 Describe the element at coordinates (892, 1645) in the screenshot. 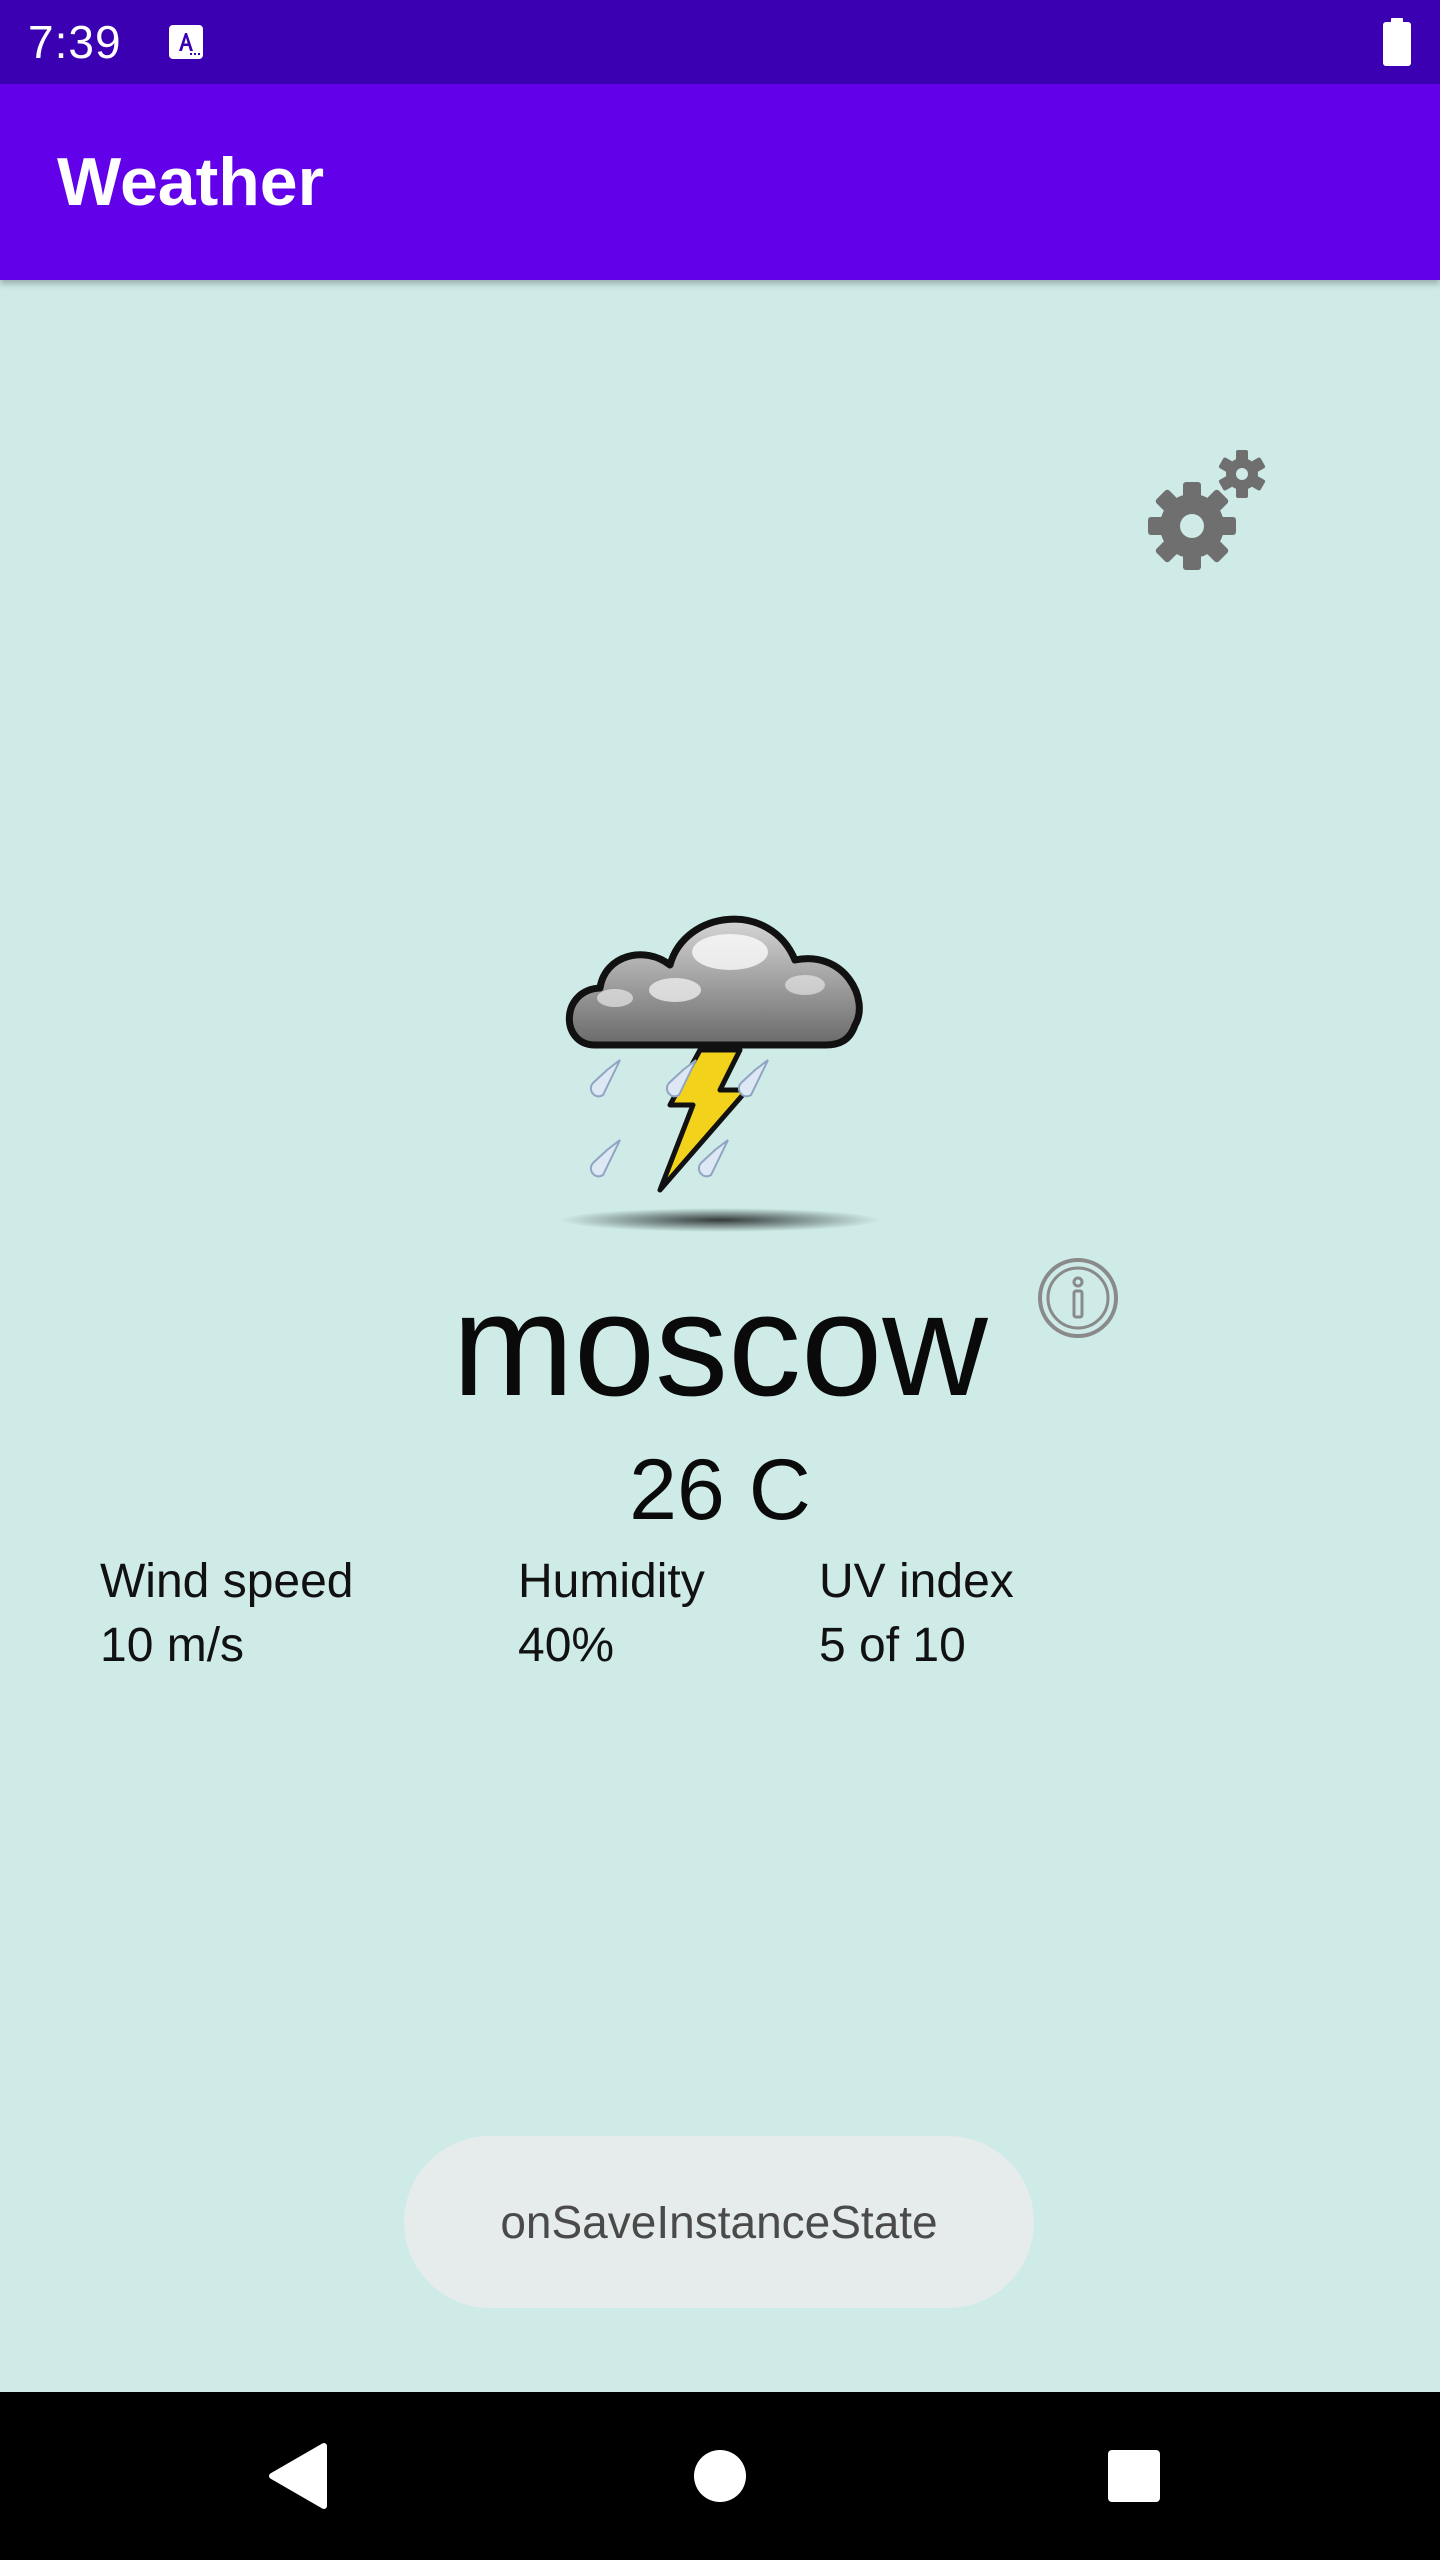

I see `uv-index-value: 5 of 10` at that location.